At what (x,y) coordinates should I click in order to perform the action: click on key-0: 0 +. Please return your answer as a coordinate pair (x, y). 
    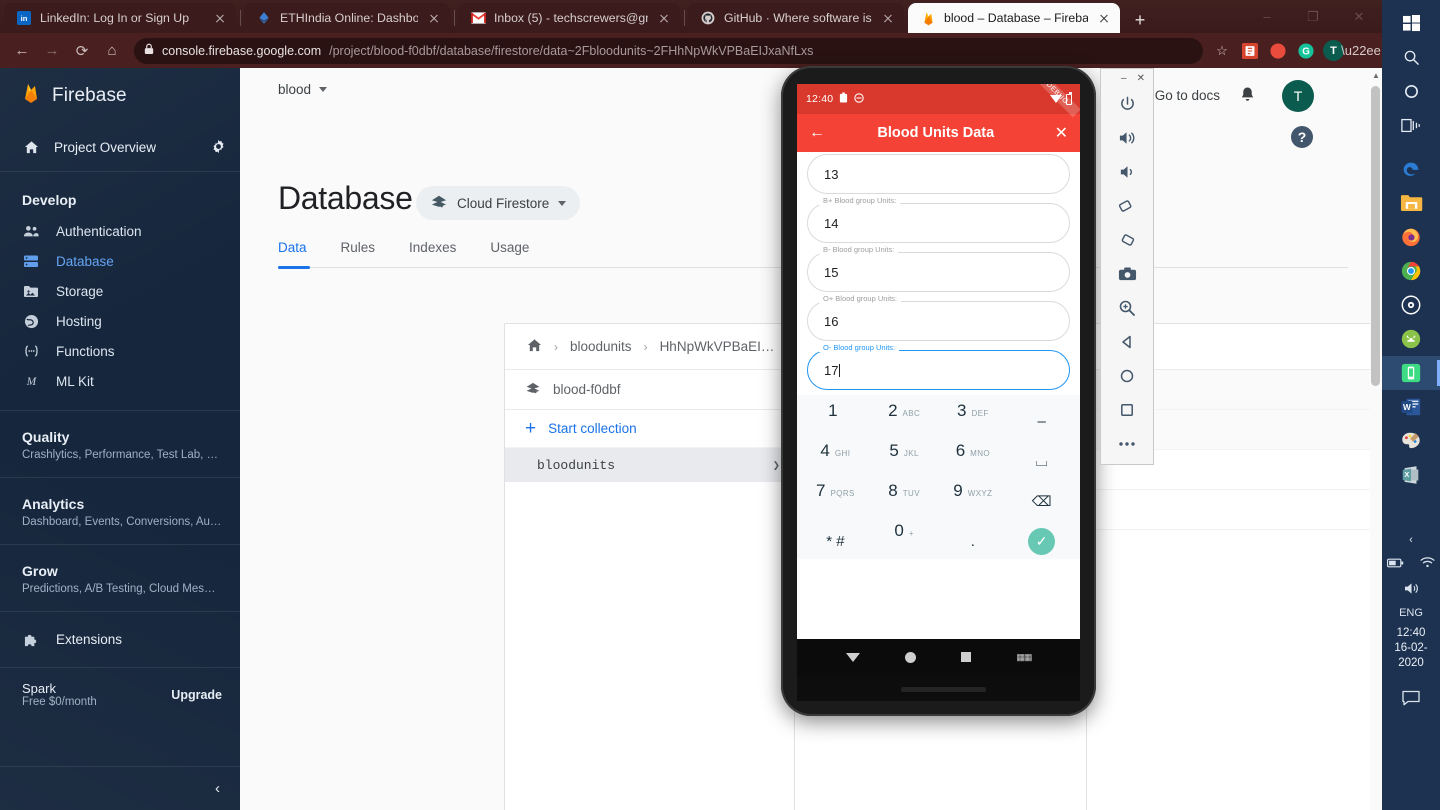
    Looking at the image, I should click on (904, 541).